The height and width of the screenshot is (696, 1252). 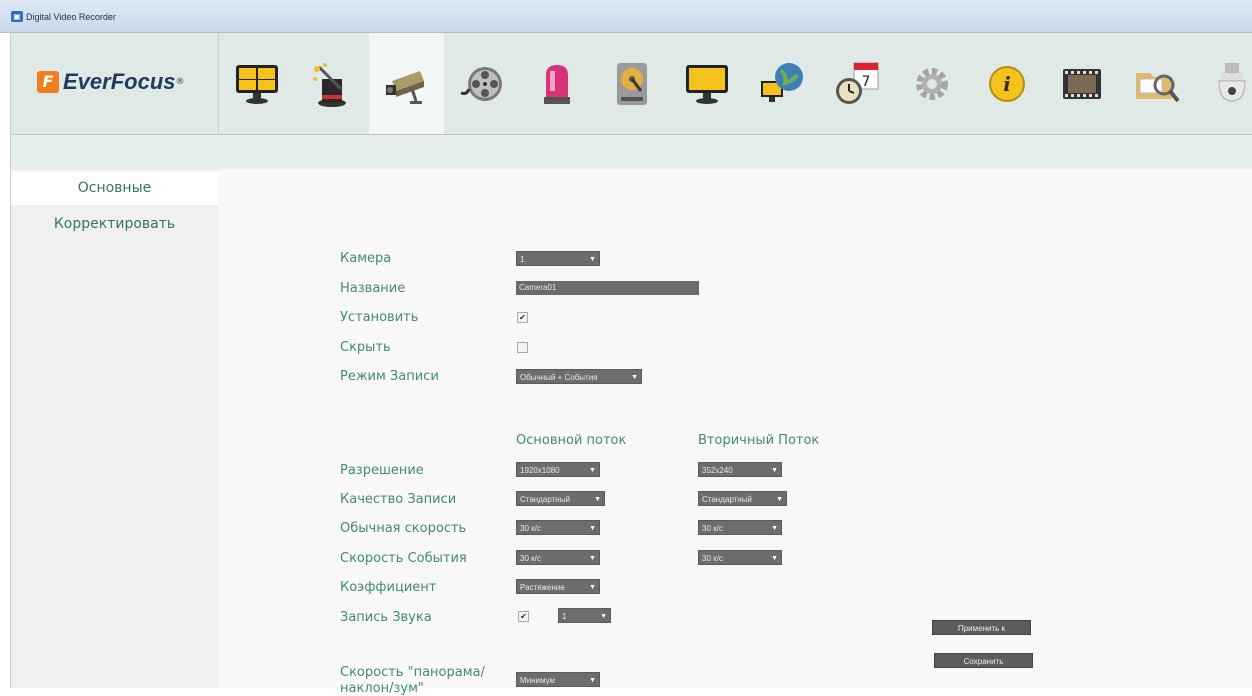 I want to click on search-folder-icon, so click(x=1156, y=83).